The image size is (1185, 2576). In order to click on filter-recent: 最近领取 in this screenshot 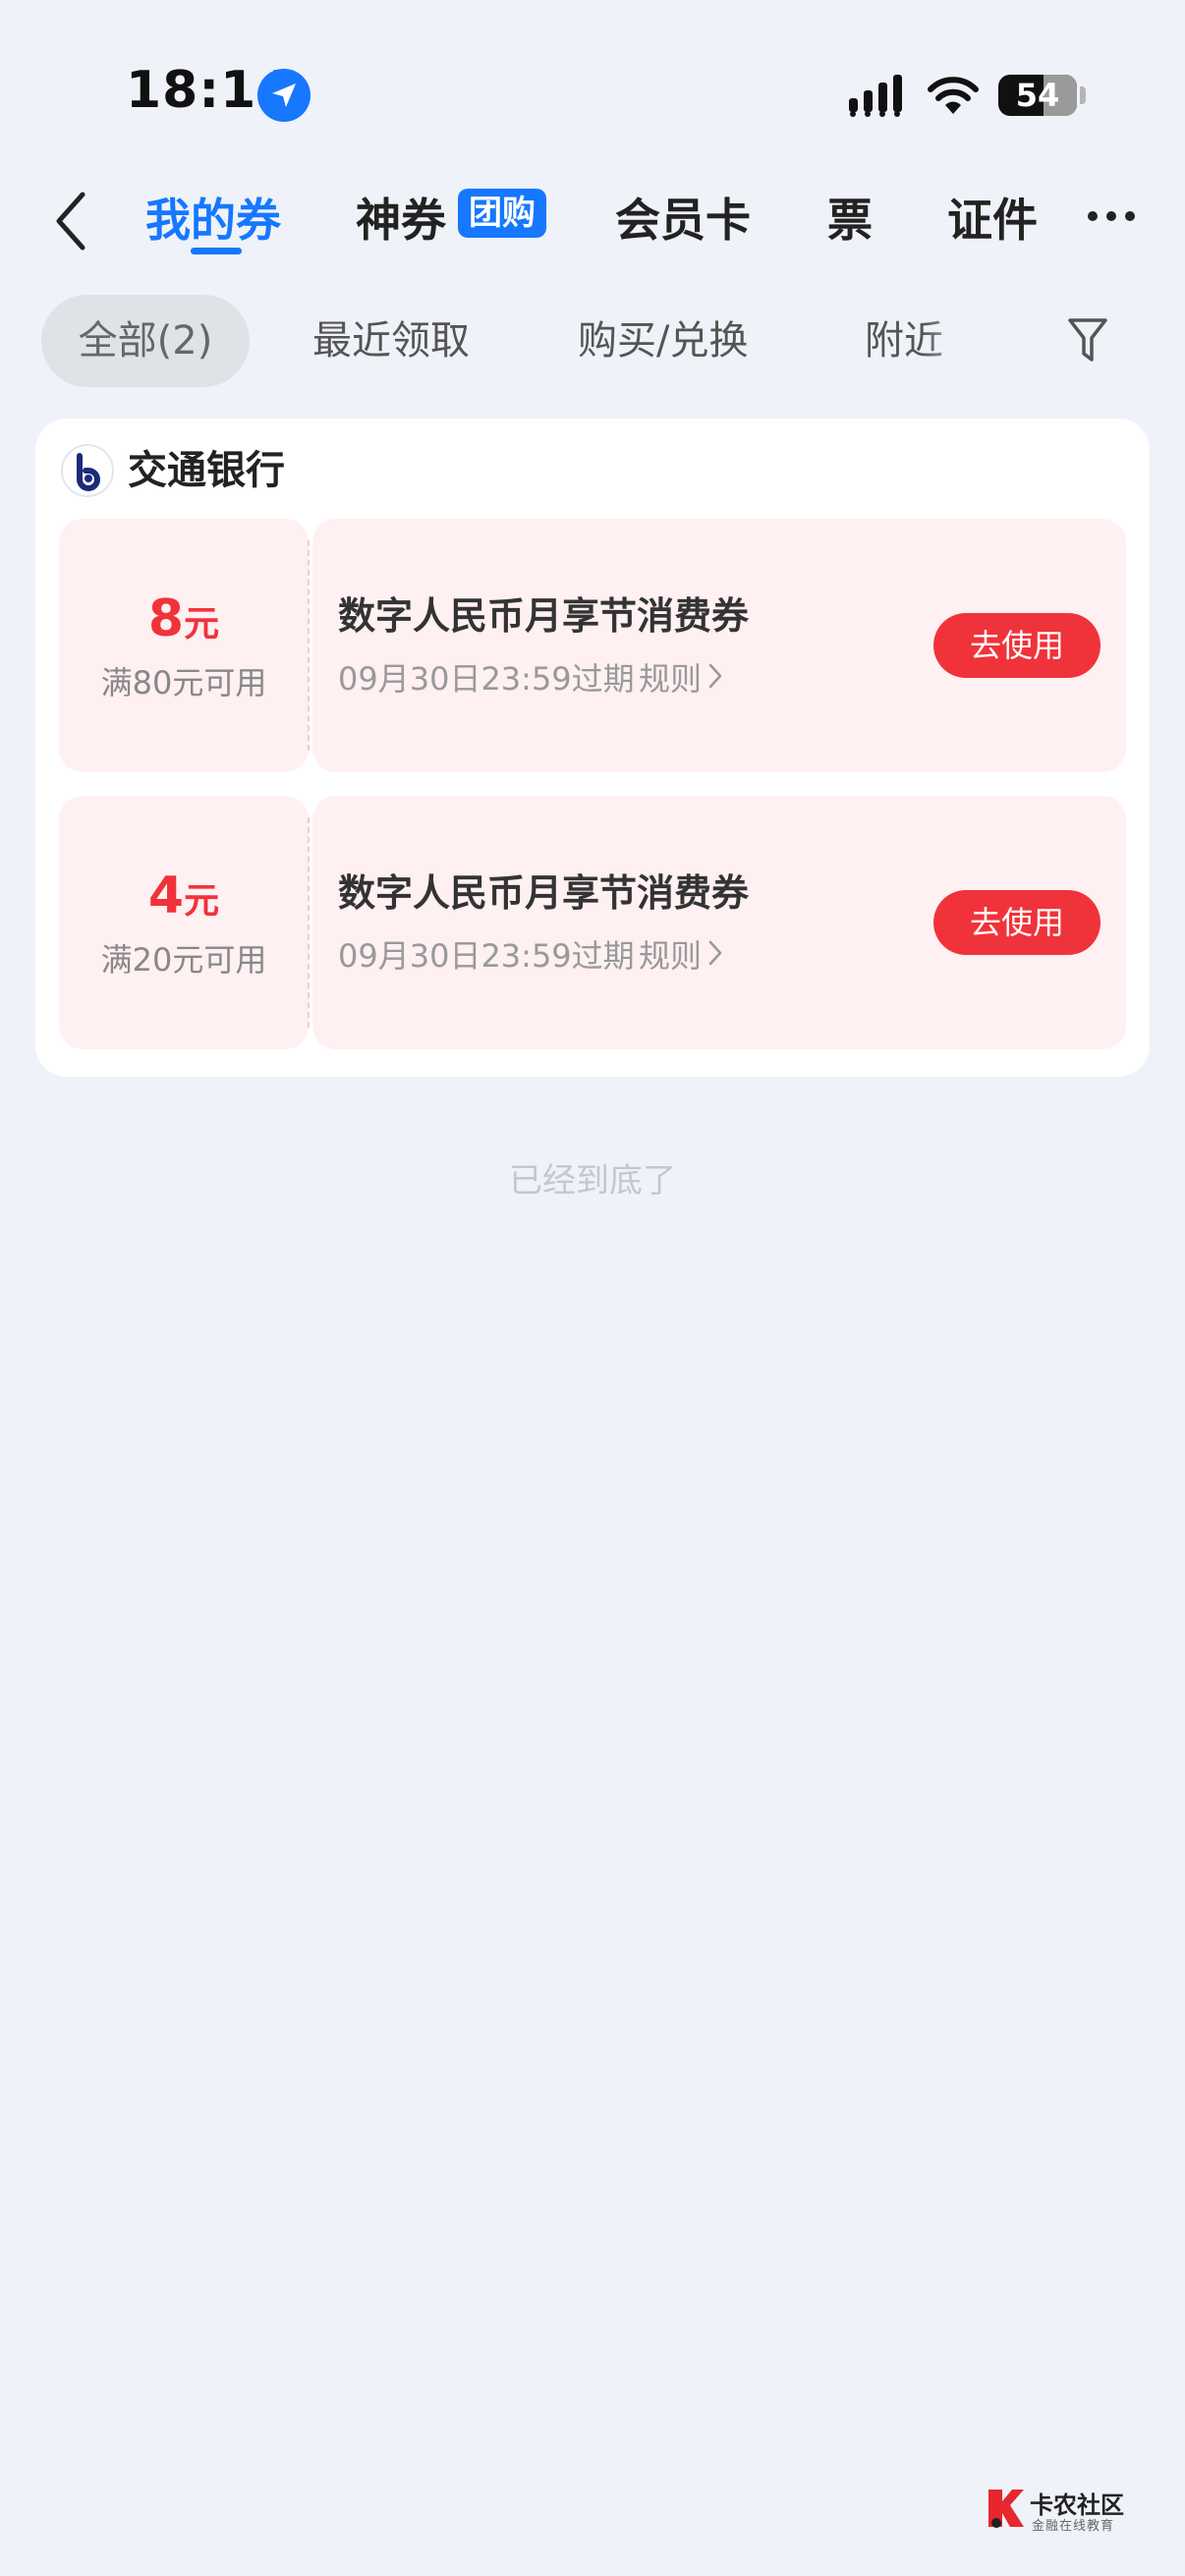, I will do `click(391, 341)`.